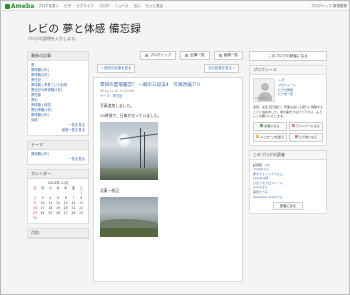 This screenshot has height=295, width=350. Describe the element at coordinates (58, 56) in the screenshot. I see `recent-entries-heading: 最新の記事` at that location.